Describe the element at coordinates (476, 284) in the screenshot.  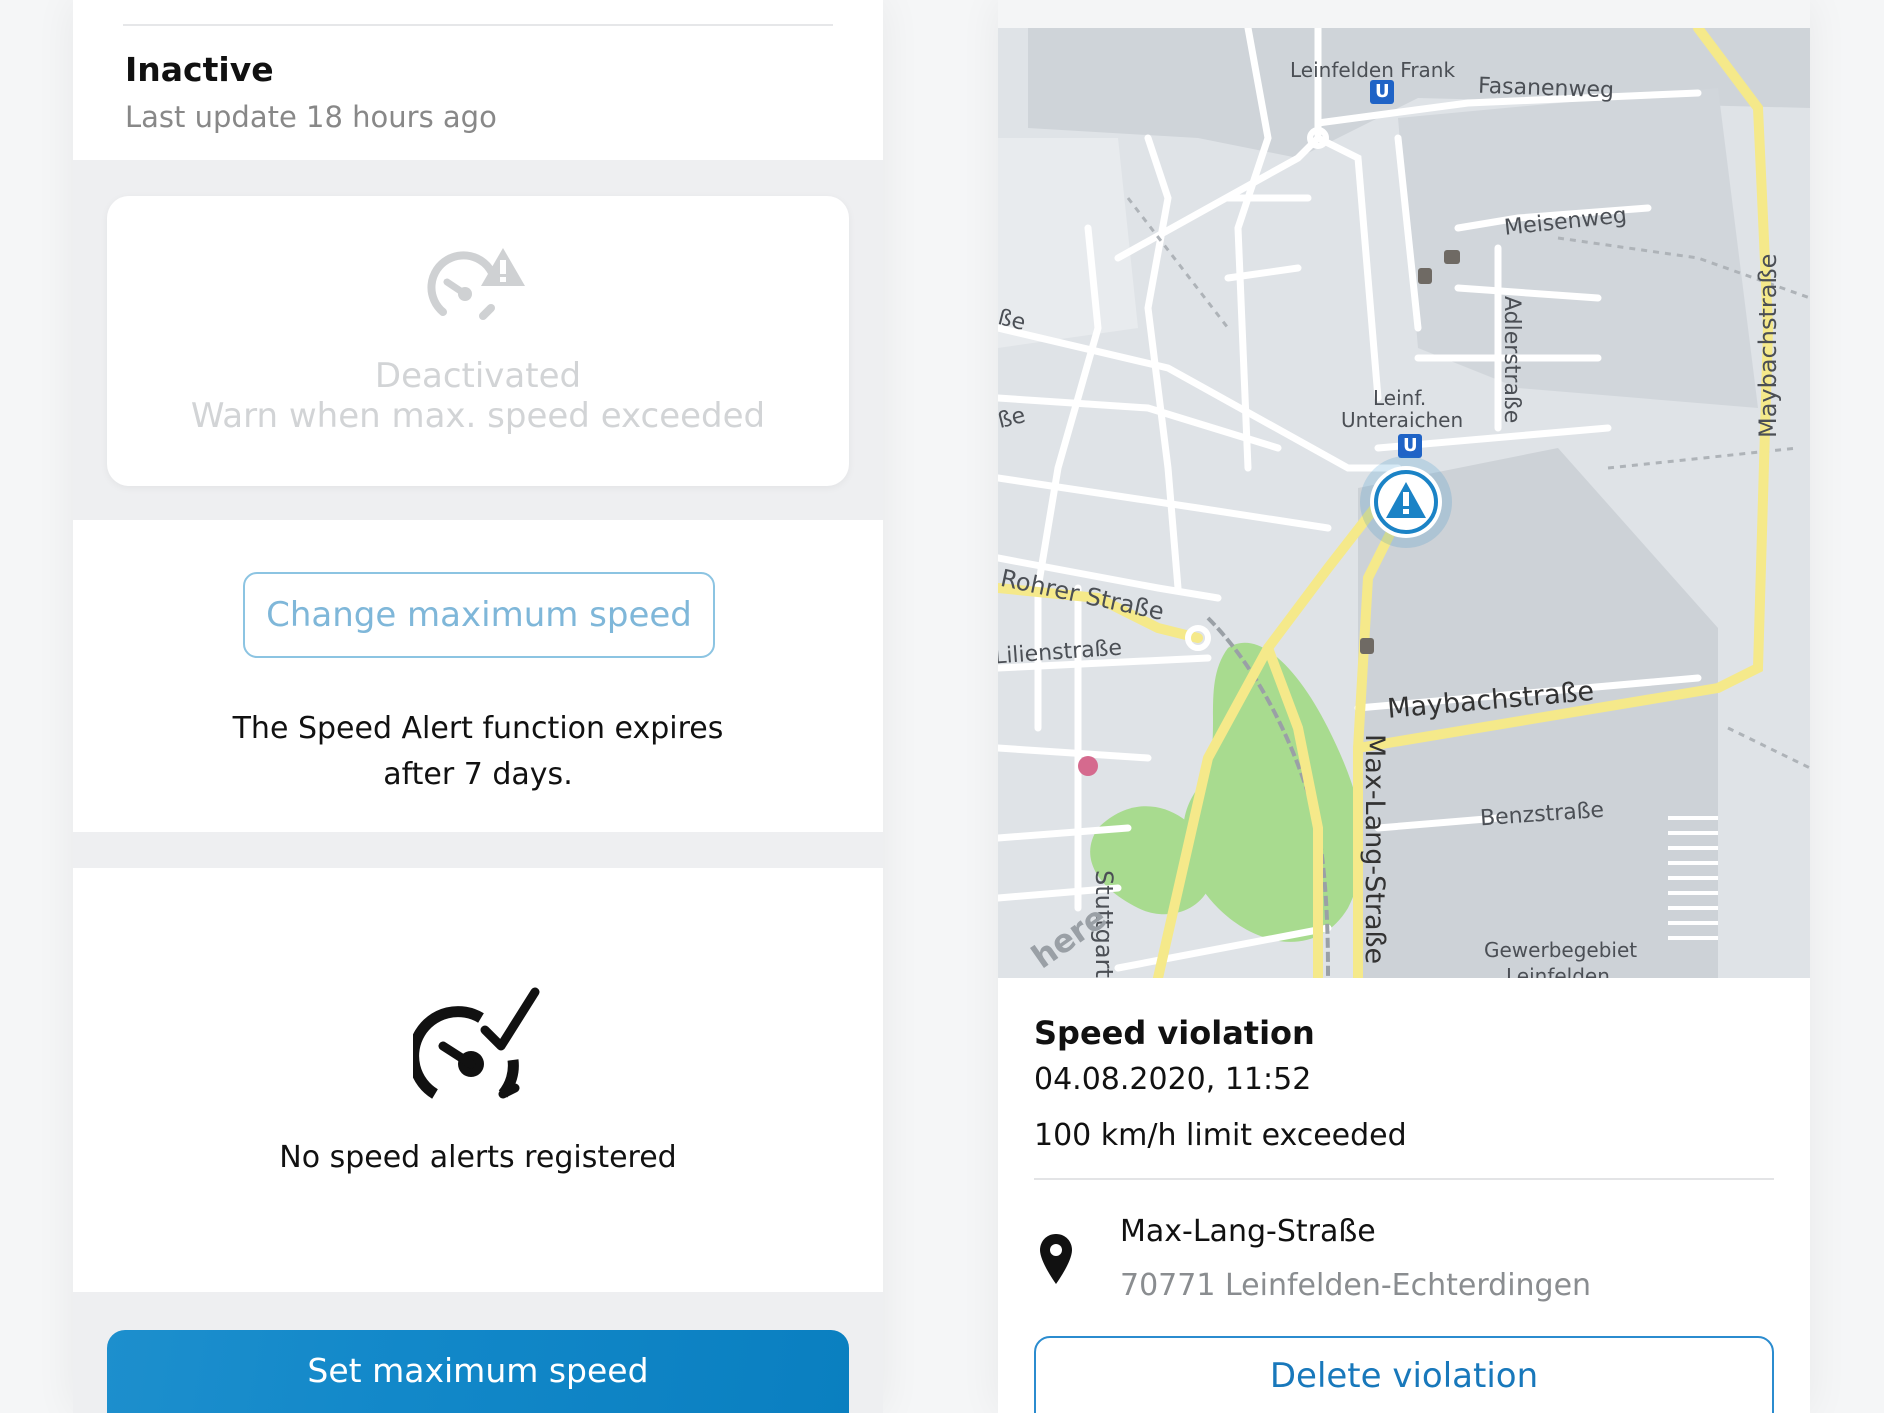
I see `speedometer-warning-icon` at that location.